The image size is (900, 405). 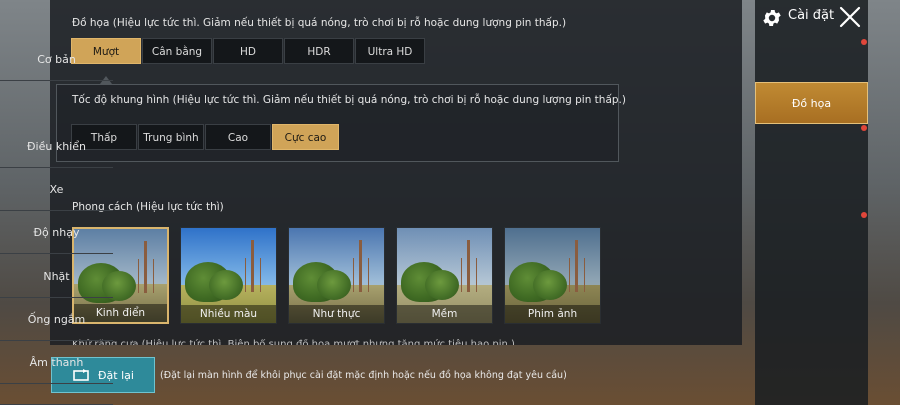 What do you see at coordinates (56, 233) in the screenshot?
I see `sidebar-item-sensitivity: Độ nhạy` at bounding box center [56, 233].